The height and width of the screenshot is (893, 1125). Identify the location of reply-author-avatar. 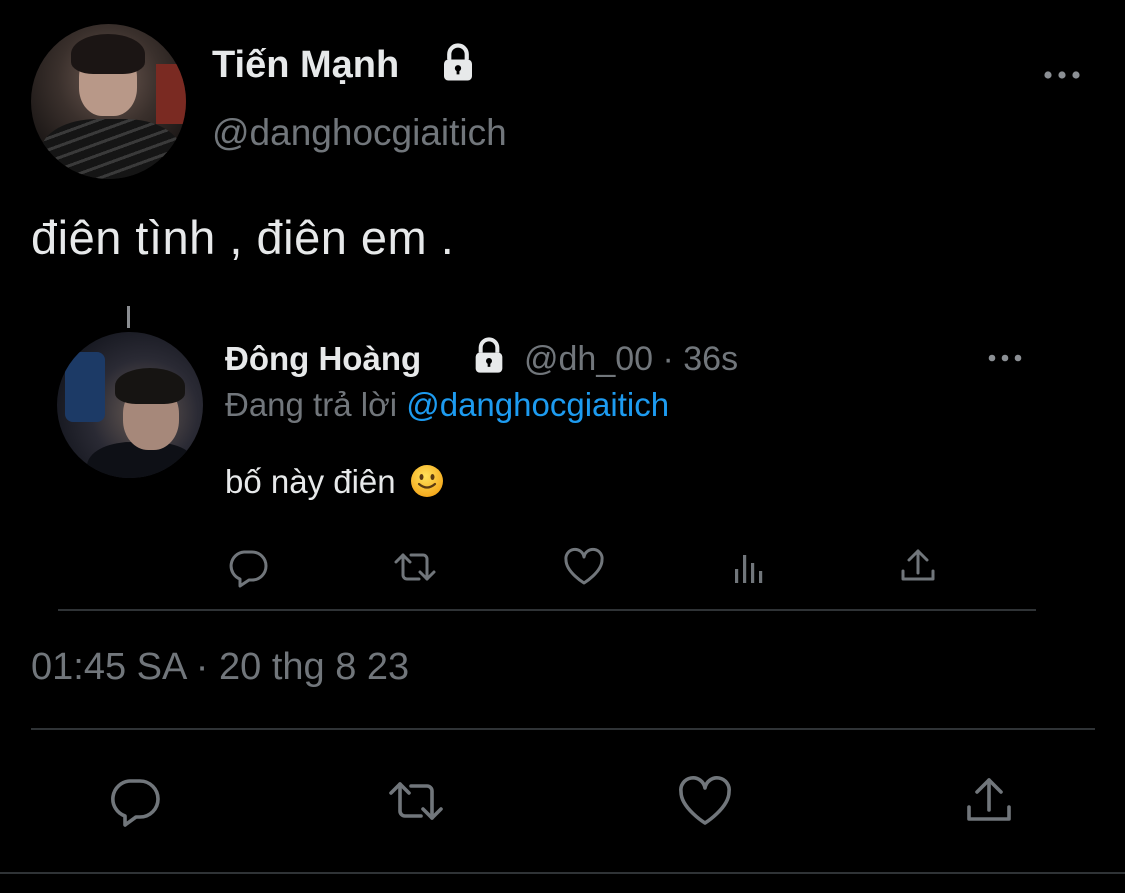
(130, 405).